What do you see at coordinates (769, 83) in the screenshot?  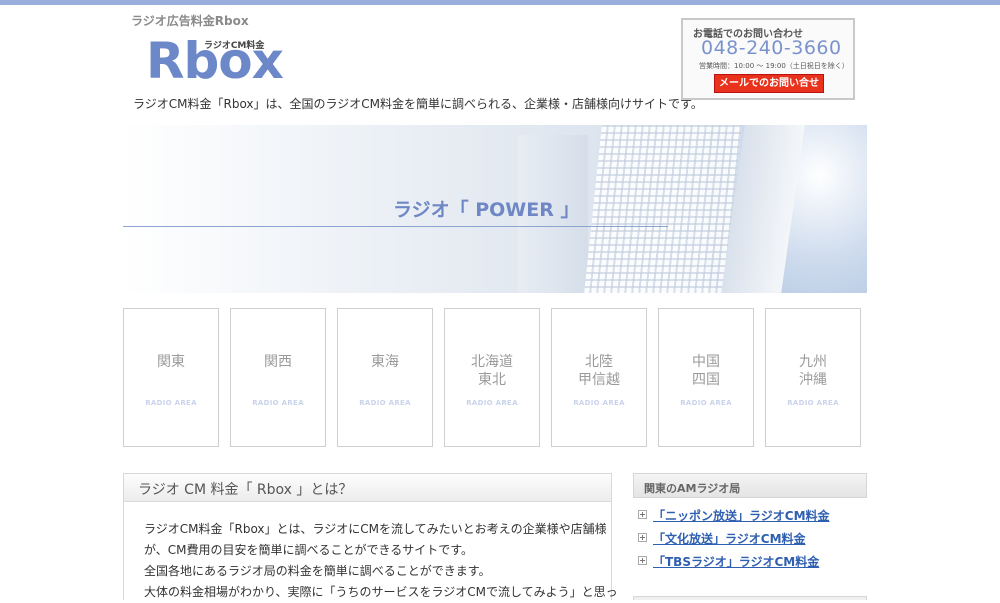 I see `mail-contact-button: メールでのお問い合せ` at bounding box center [769, 83].